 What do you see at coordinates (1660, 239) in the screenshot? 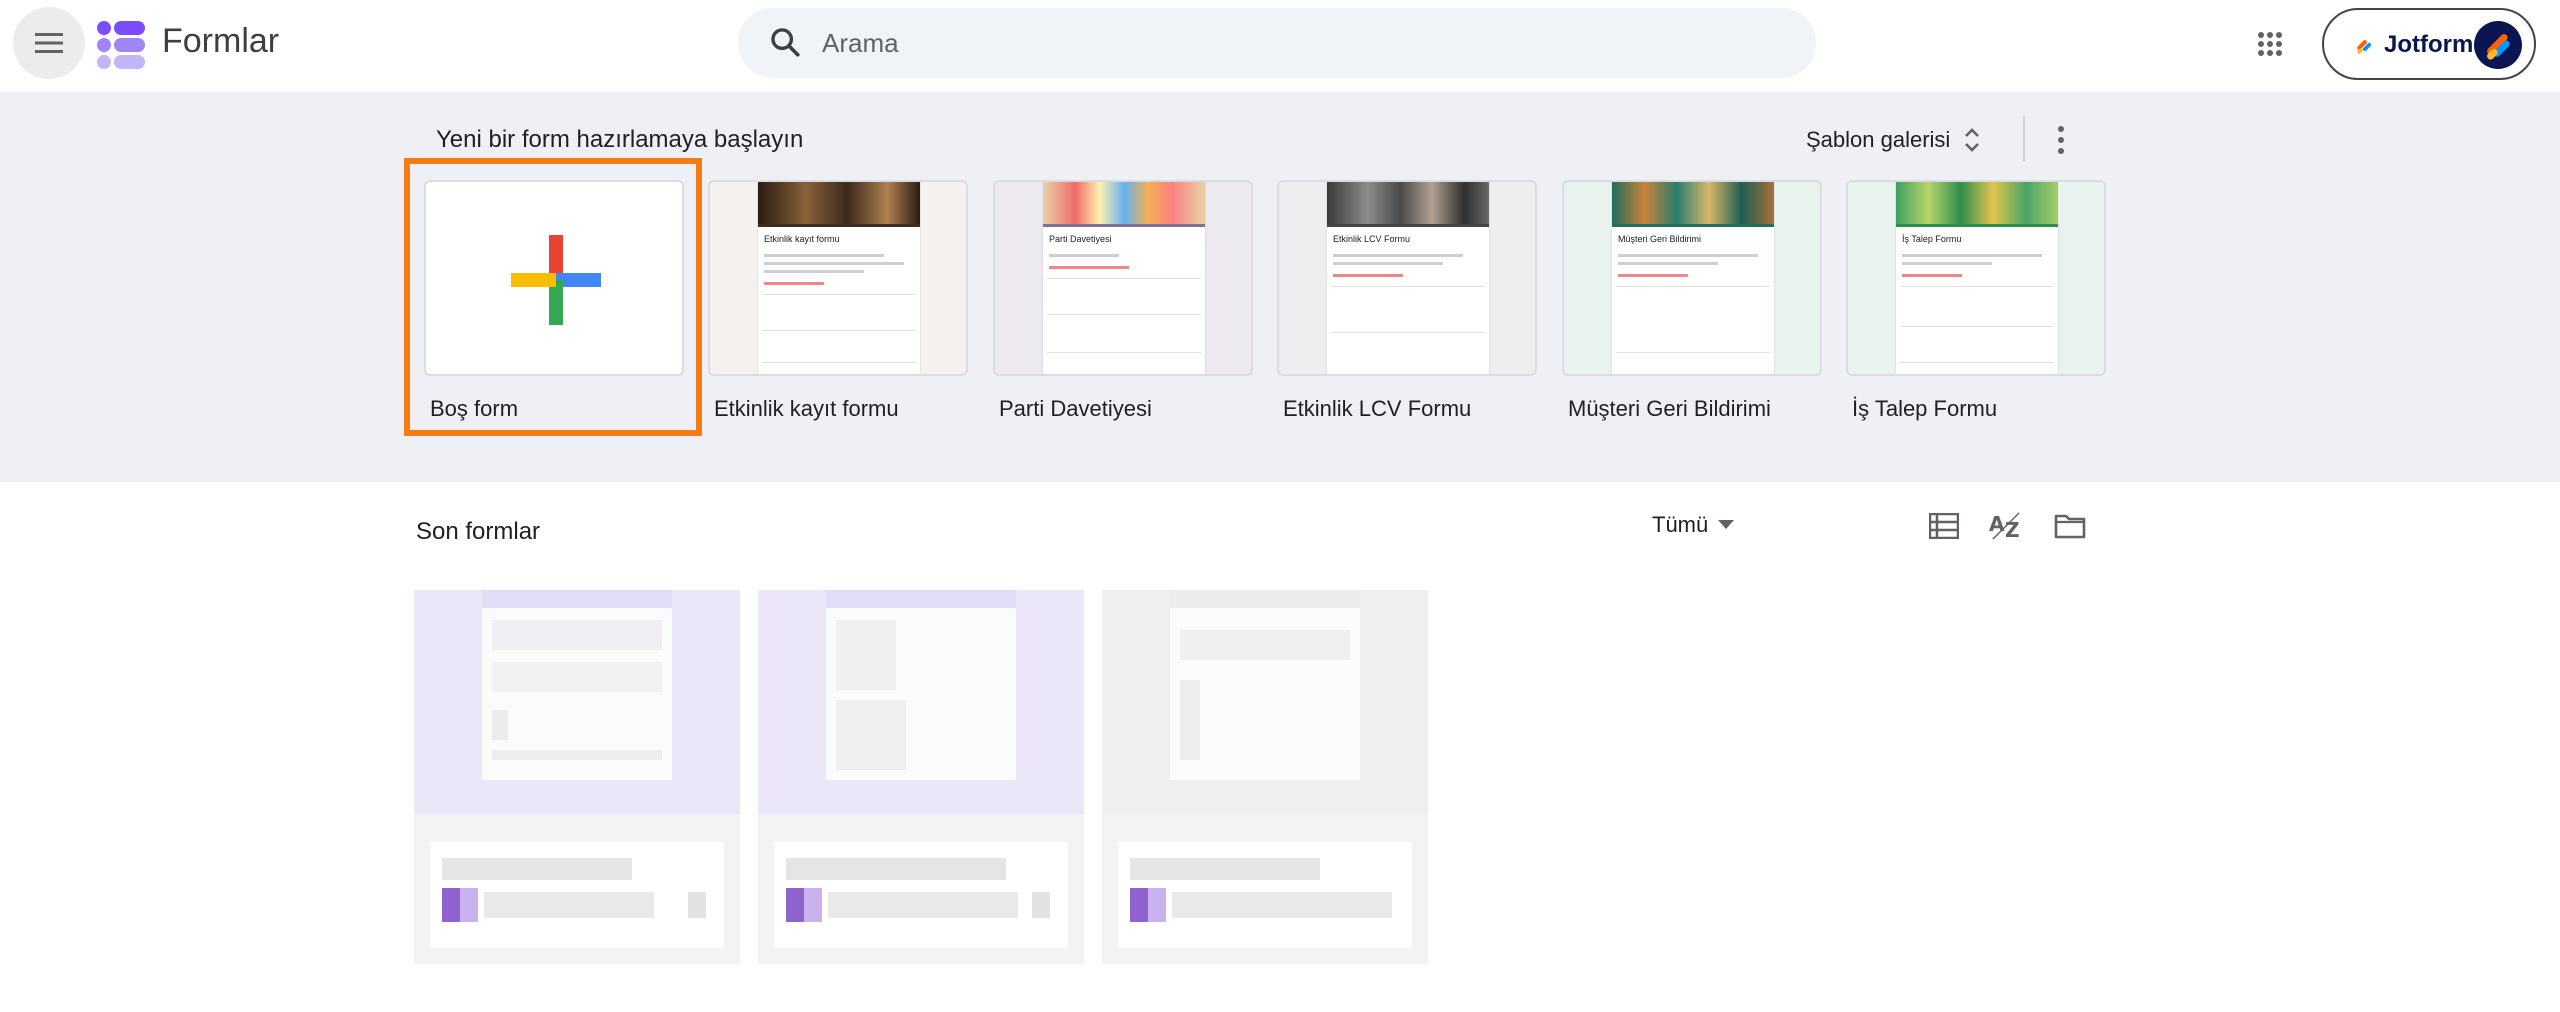
I see `preview-title: Müşteri Geri Bildirimi` at bounding box center [1660, 239].